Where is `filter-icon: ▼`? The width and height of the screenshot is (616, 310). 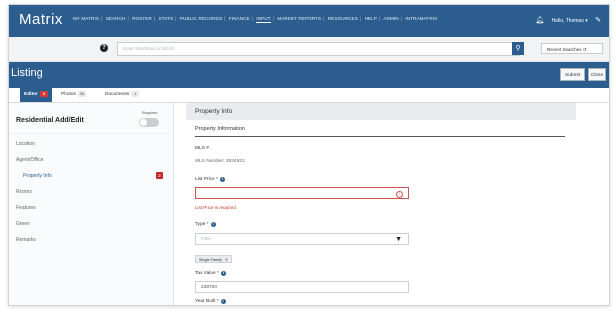
filter-icon: ▼ is located at coordinates (398, 239).